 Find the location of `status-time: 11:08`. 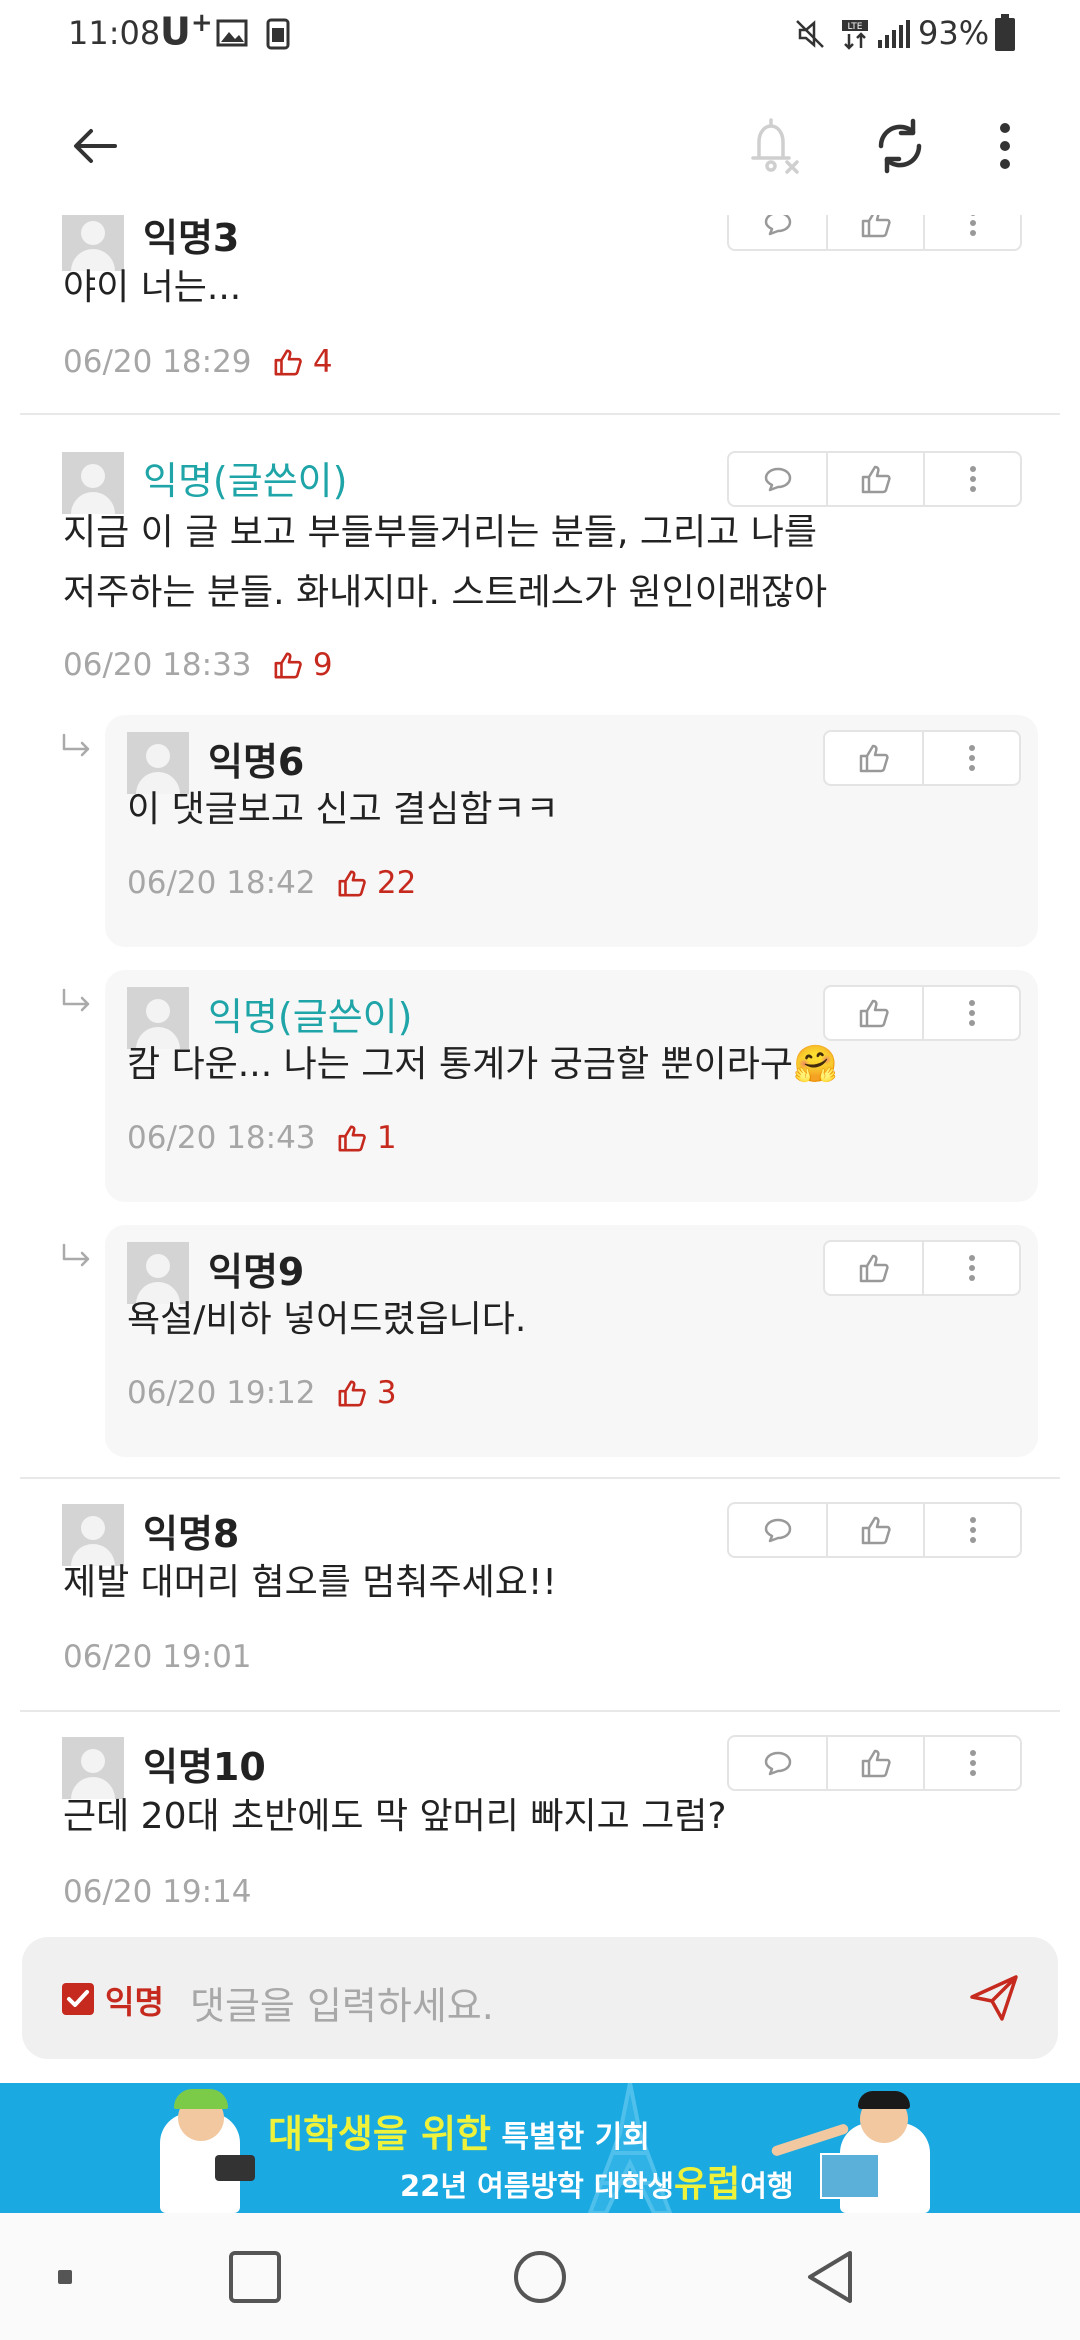

status-time: 11:08 is located at coordinates (114, 33).